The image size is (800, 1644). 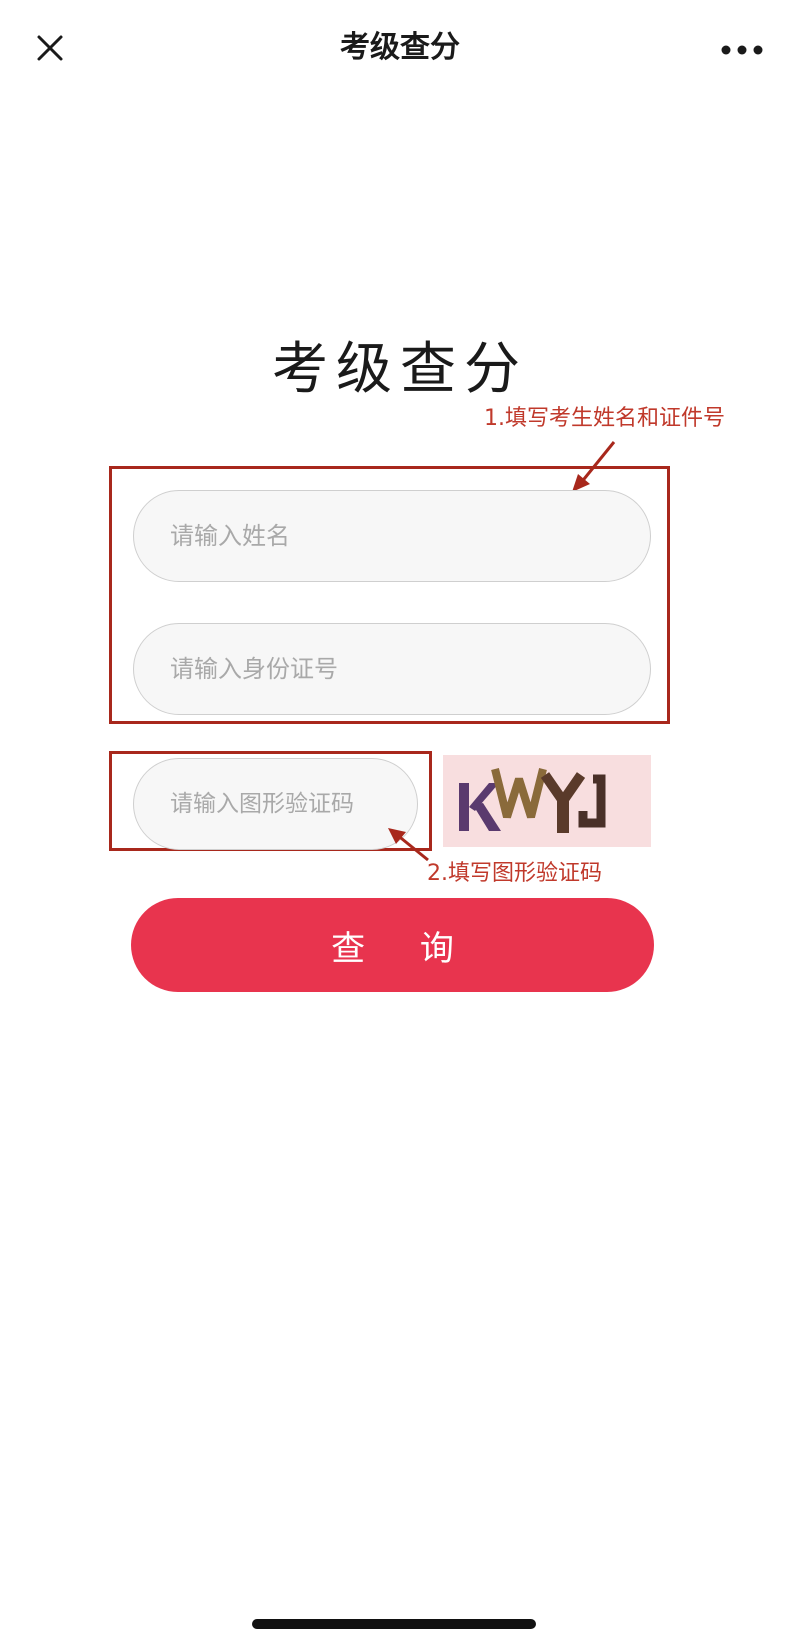 What do you see at coordinates (392, 536) in the screenshot?
I see `name-input` at bounding box center [392, 536].